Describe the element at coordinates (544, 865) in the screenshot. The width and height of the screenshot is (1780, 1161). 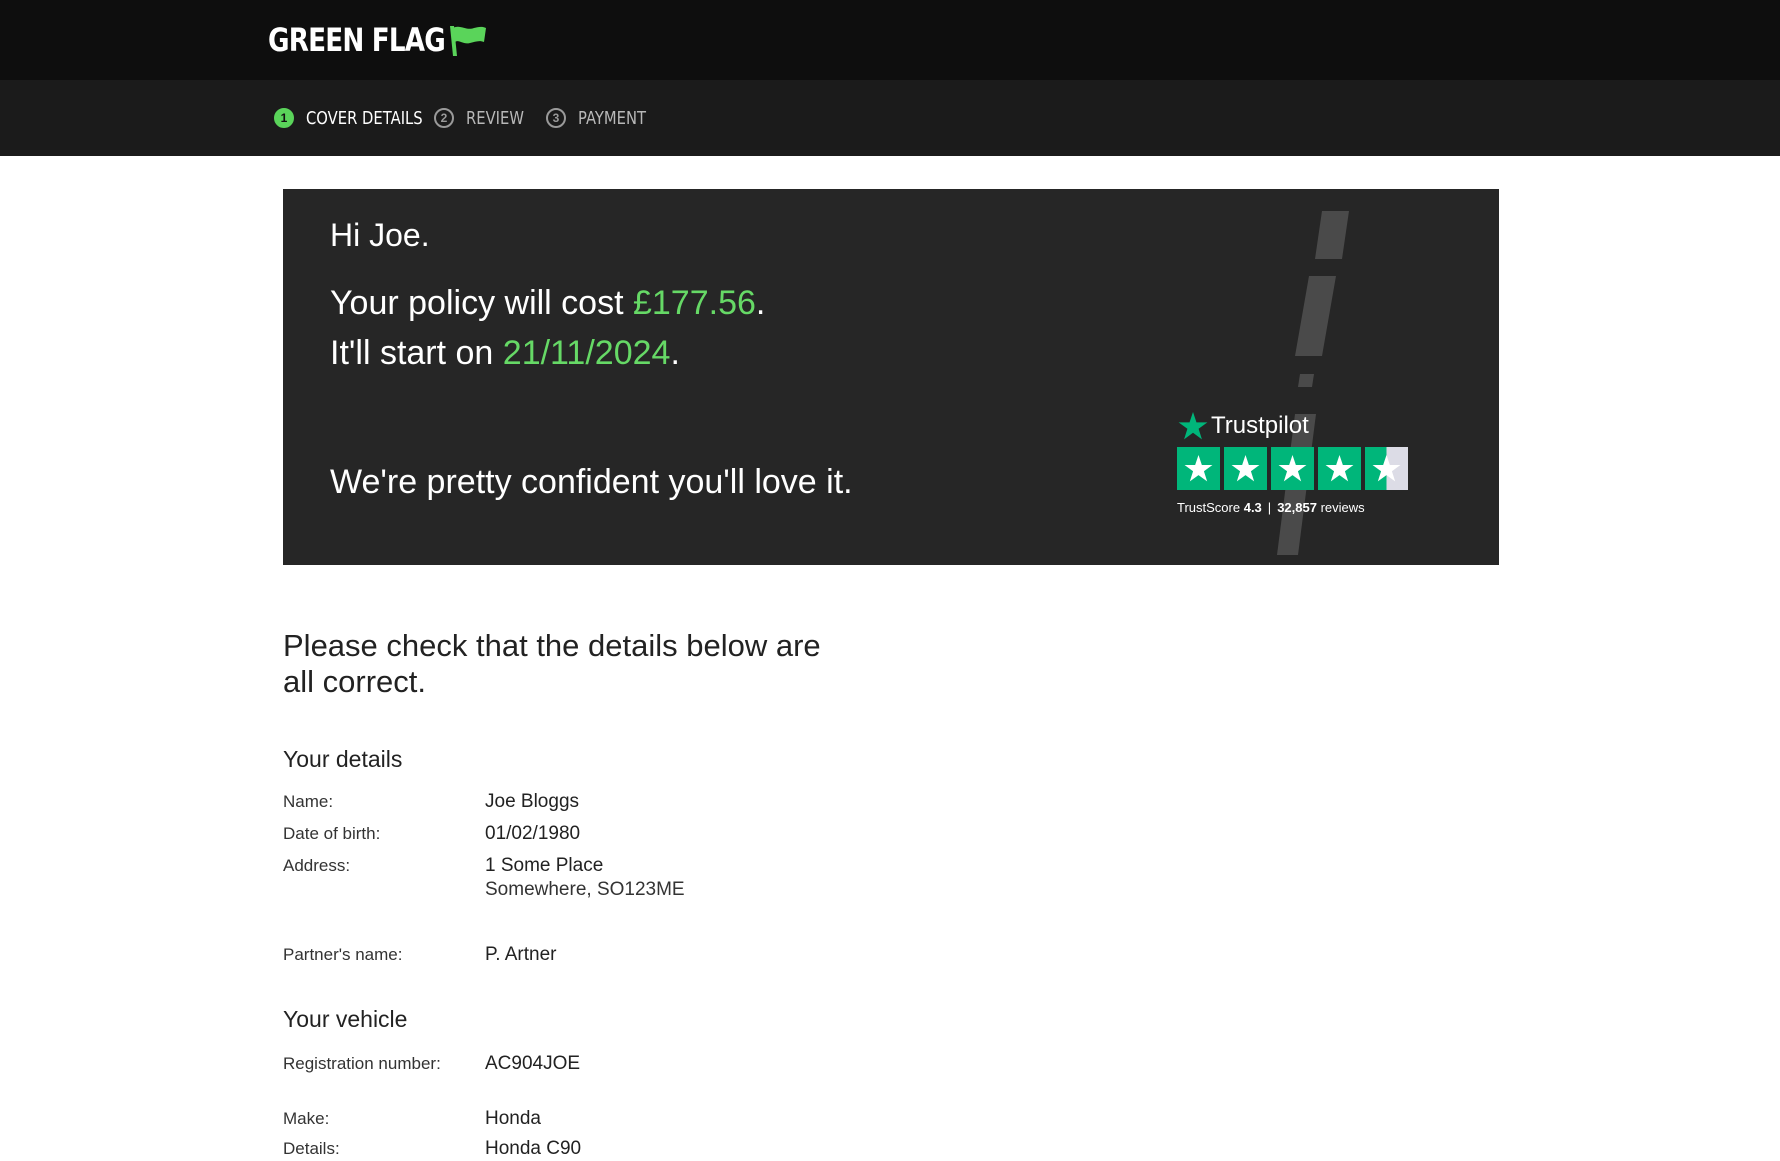
I see `address-line-1: 1 Some Place` at that location.